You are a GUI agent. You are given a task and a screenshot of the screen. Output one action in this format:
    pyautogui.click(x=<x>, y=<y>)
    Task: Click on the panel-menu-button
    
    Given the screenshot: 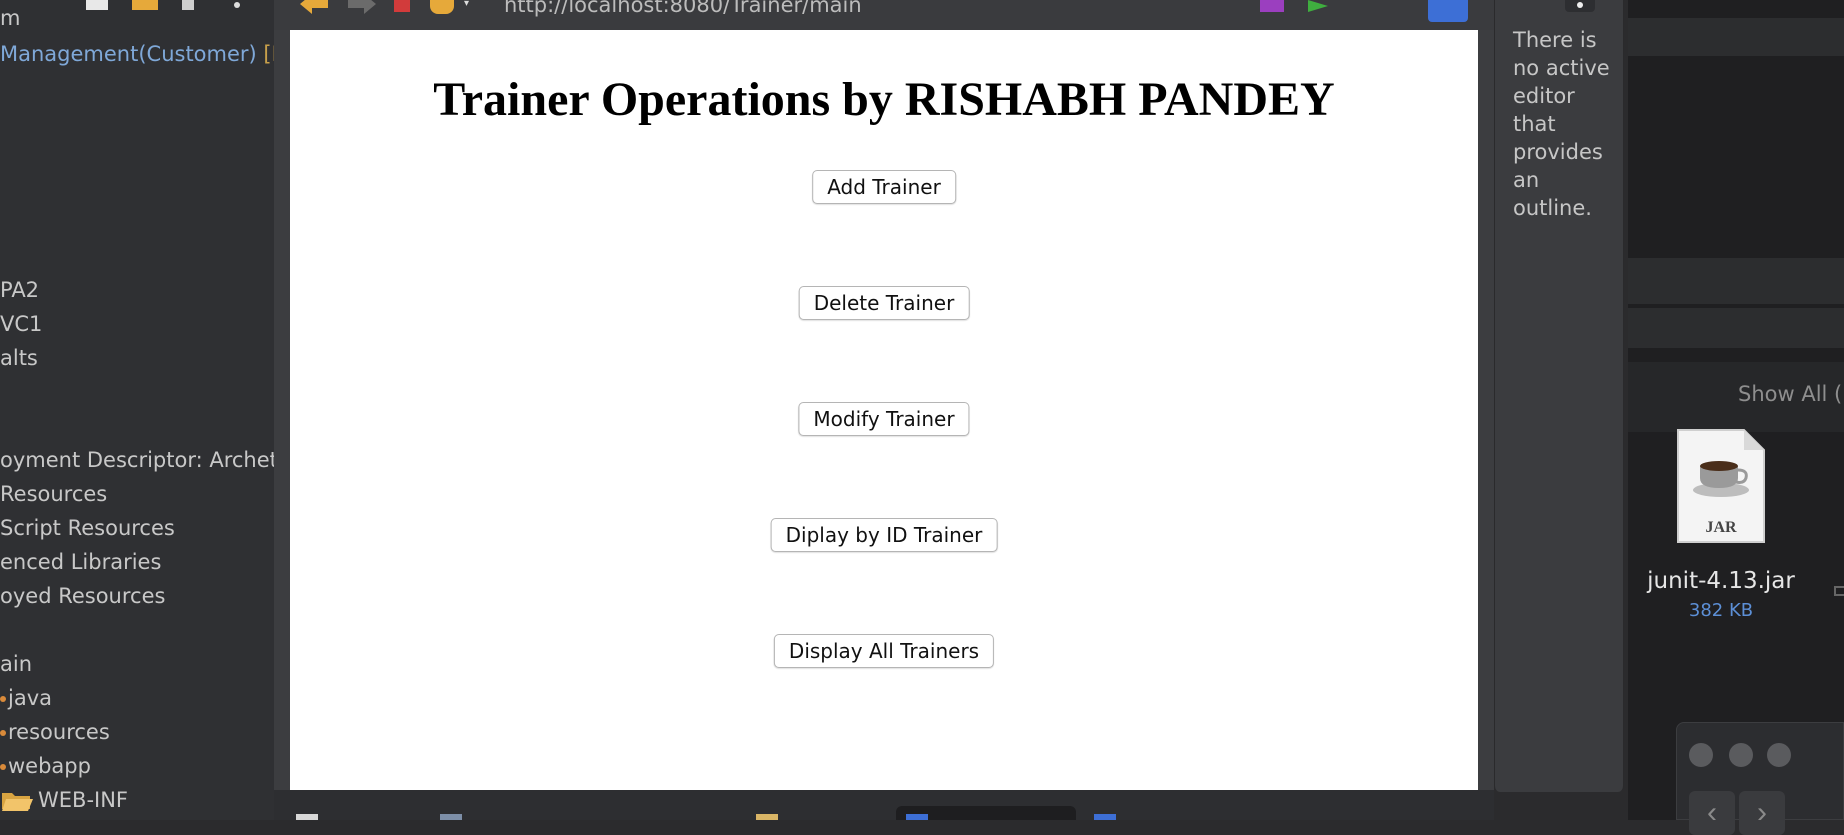 What is the action you would take?
    pyautogui.click(x=1580, y=6)
    